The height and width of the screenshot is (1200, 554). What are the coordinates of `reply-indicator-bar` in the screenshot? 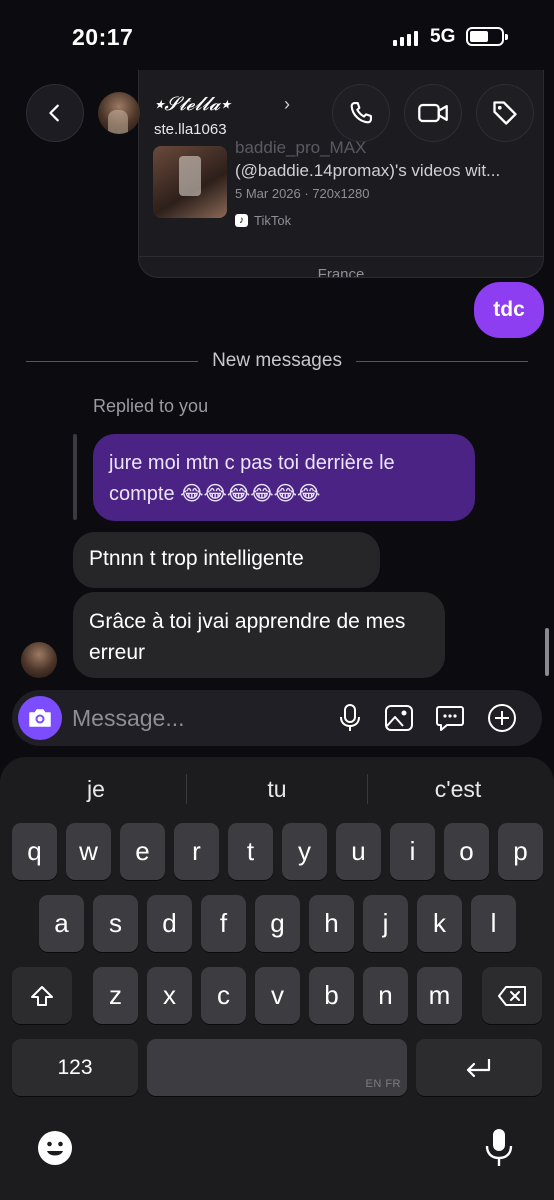 It's located at (75, 477).